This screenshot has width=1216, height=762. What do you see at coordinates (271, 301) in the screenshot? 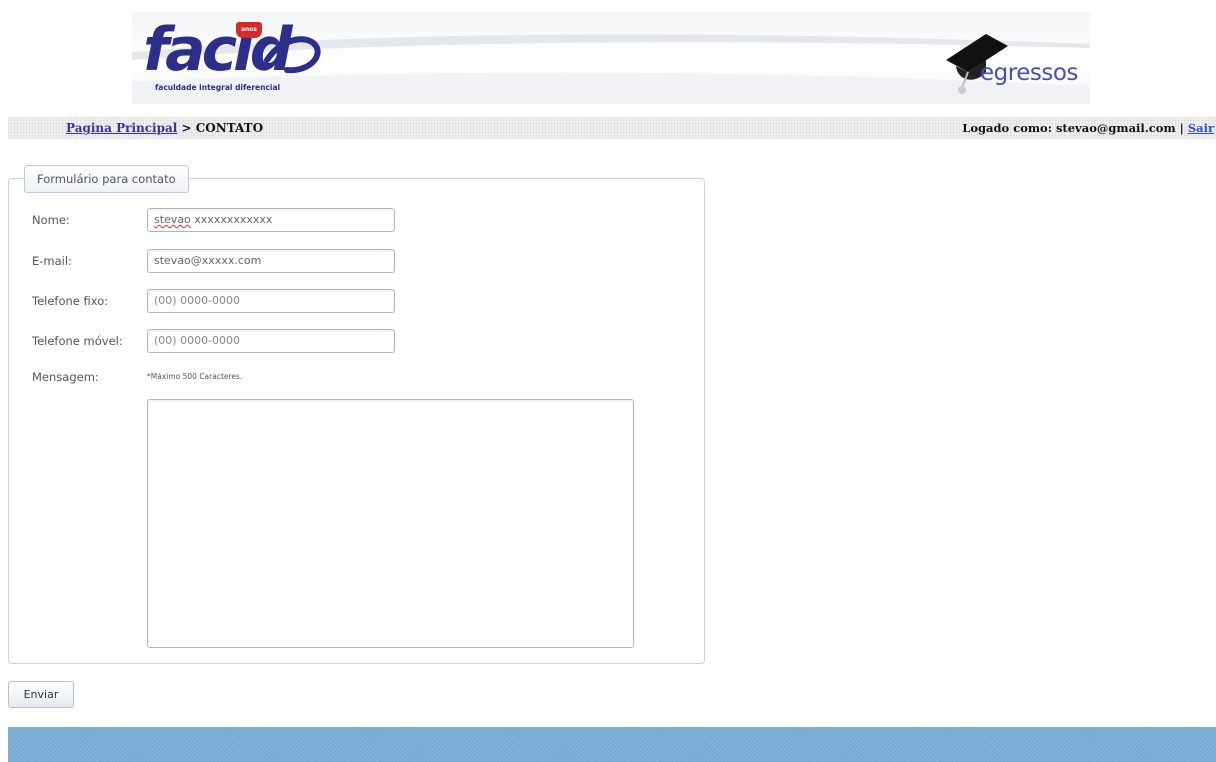
I see `phone-input: (00) 0000-0000` at bounding box center [271, 301].